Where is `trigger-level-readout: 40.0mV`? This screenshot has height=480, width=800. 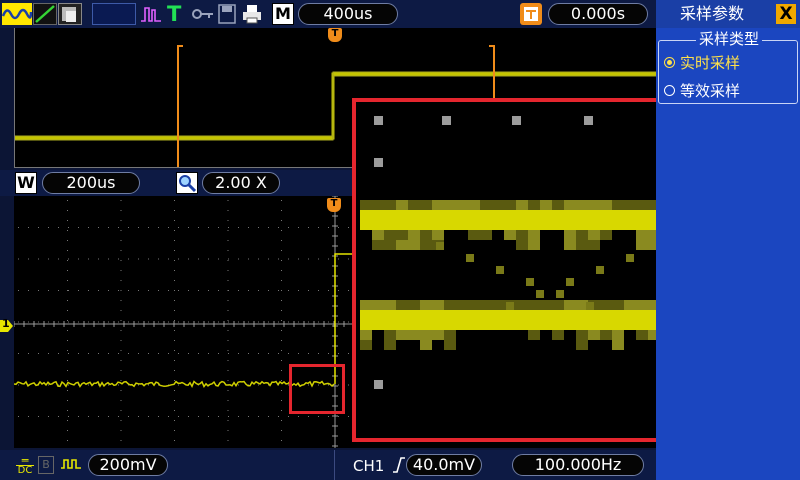 trigger-level-readout: 40.0mV is located at coordinates (444, 465).